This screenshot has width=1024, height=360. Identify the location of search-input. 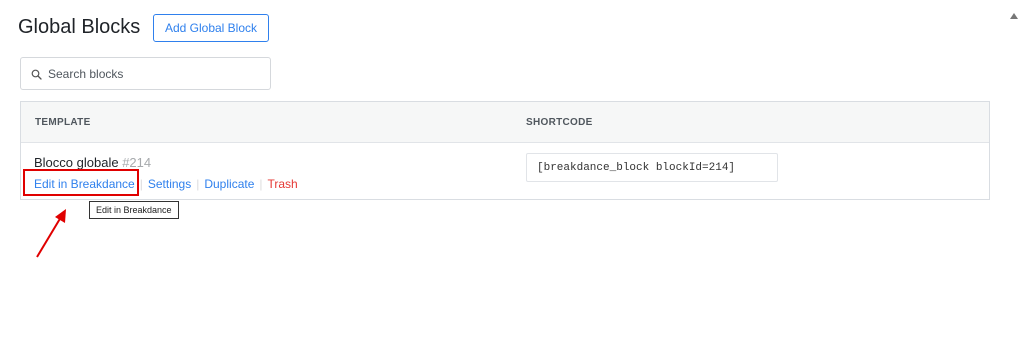
(155, 73).